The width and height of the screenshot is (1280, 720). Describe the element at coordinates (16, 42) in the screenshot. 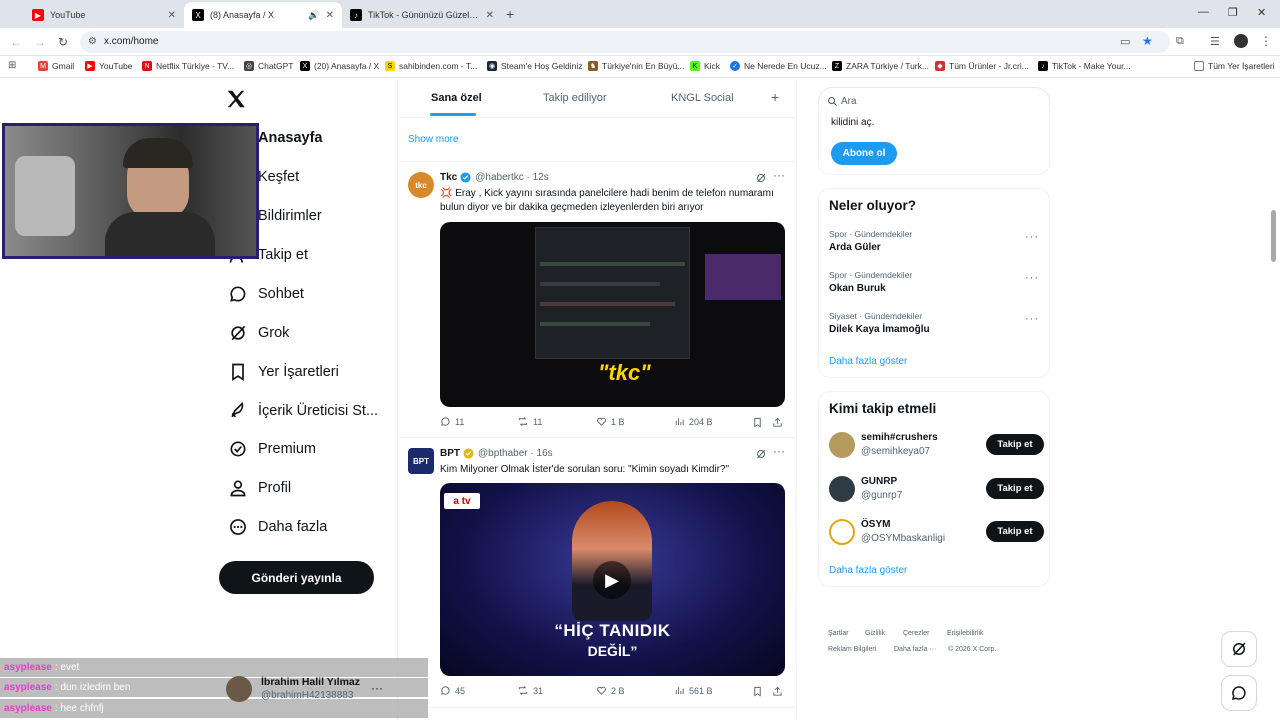

I see `back-icon: ←` at that location.